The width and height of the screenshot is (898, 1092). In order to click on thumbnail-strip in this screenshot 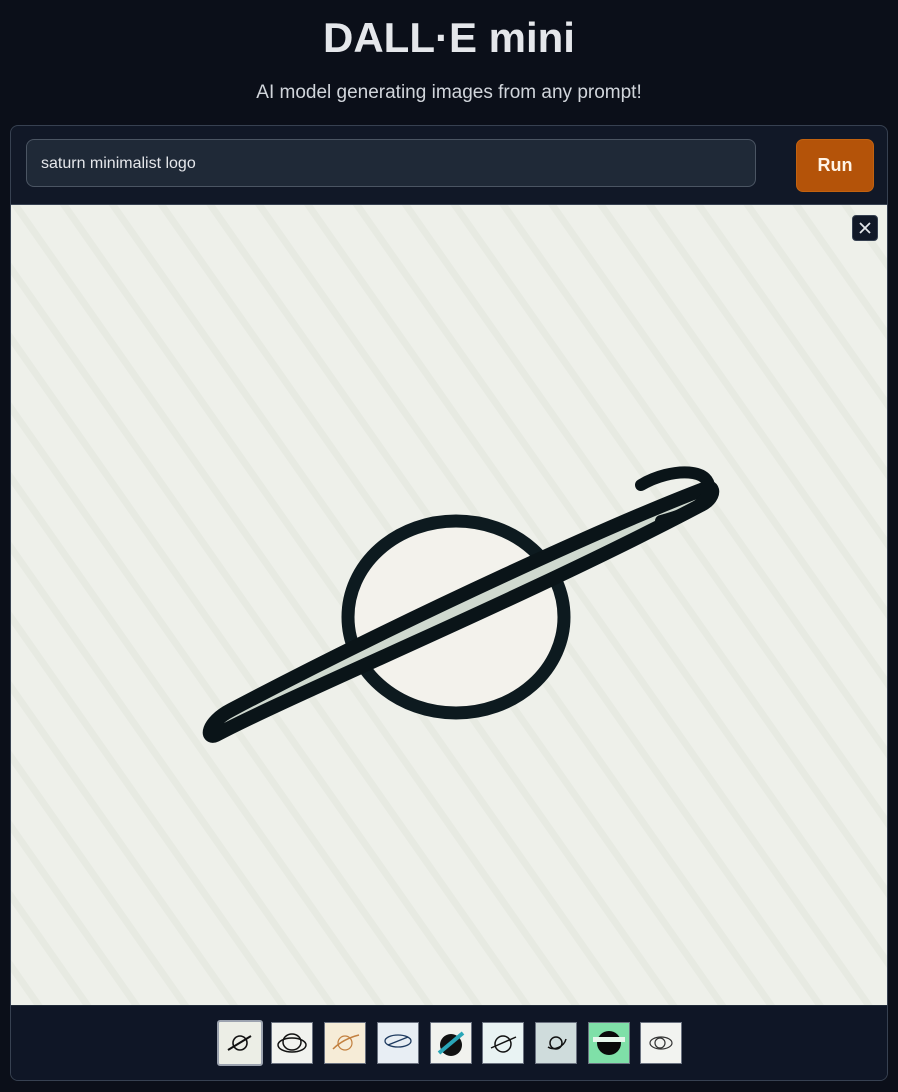, I will do `click(449, 1042)`.